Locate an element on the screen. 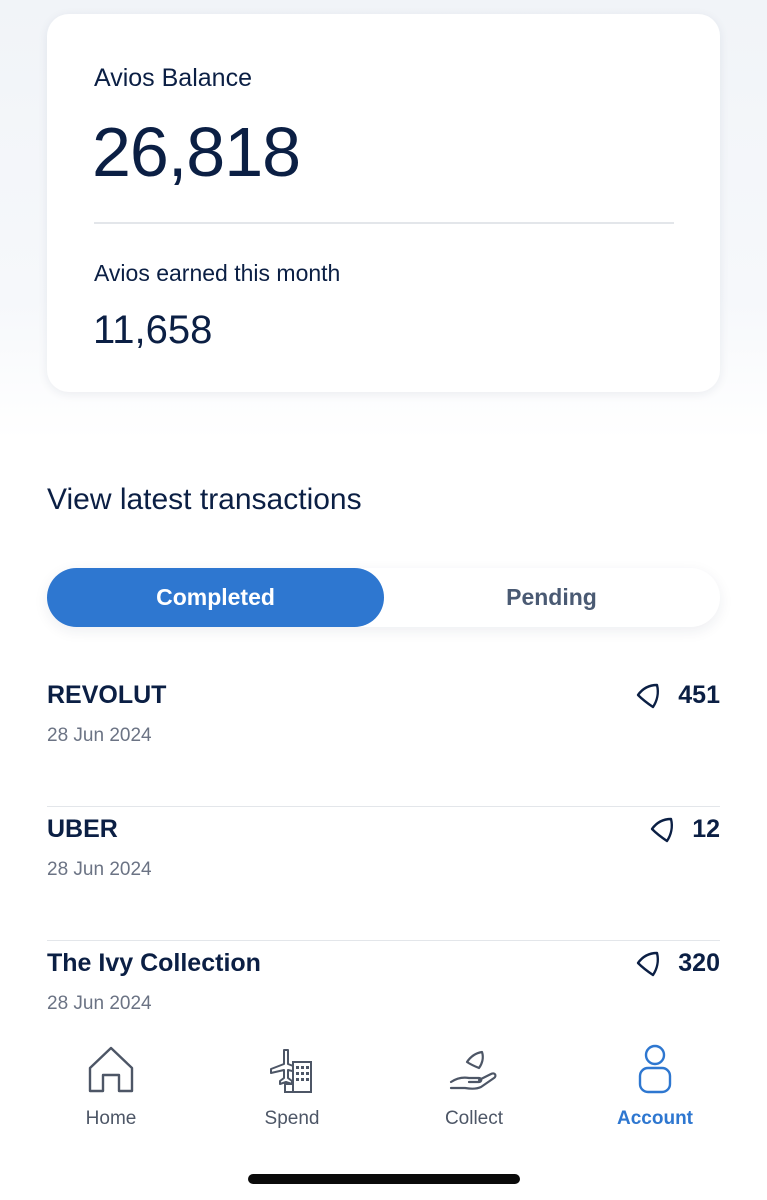  hand-avios-icon is located at coordinates (473, 1070).